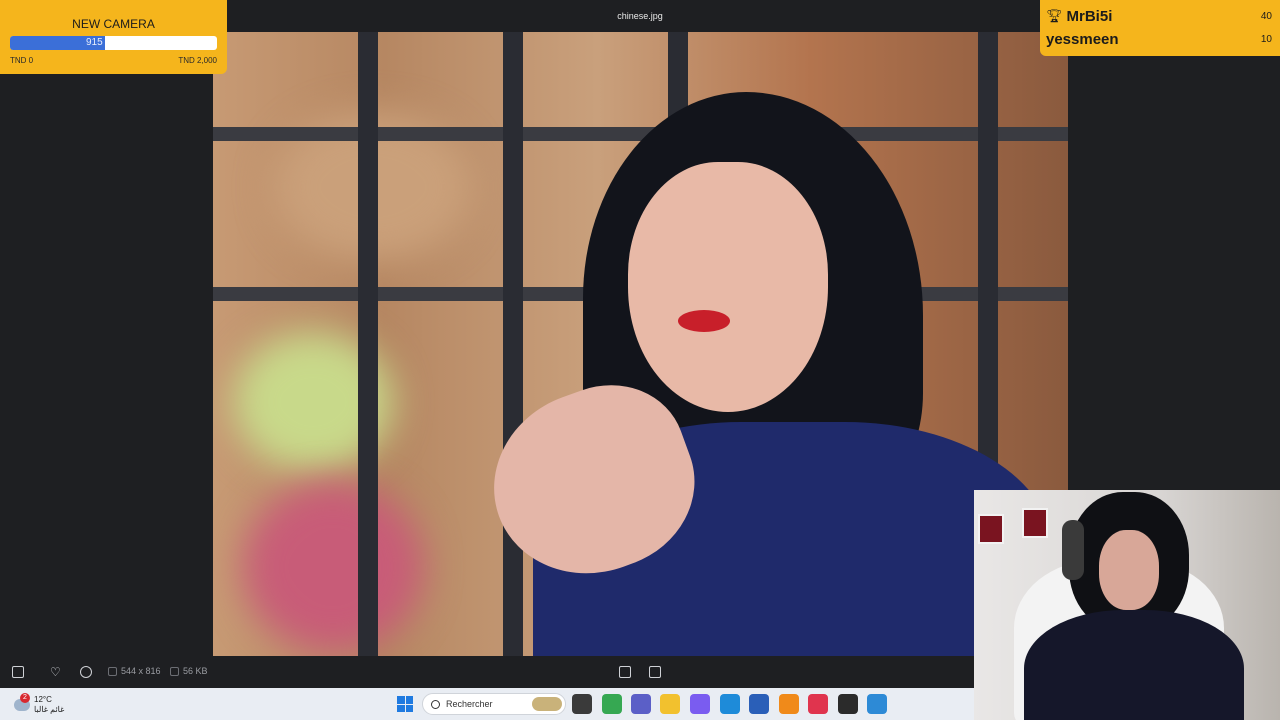 The height and width of the screenshot is (720, 1280). I want to click on weather-widget: 2 12°C غائم غالبا, so click(42, 705).